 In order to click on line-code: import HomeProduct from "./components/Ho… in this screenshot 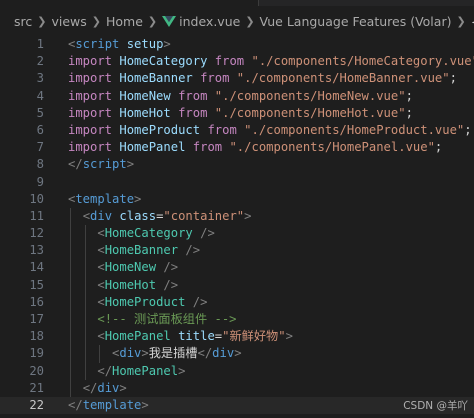, I will do `click(270, 130)`.